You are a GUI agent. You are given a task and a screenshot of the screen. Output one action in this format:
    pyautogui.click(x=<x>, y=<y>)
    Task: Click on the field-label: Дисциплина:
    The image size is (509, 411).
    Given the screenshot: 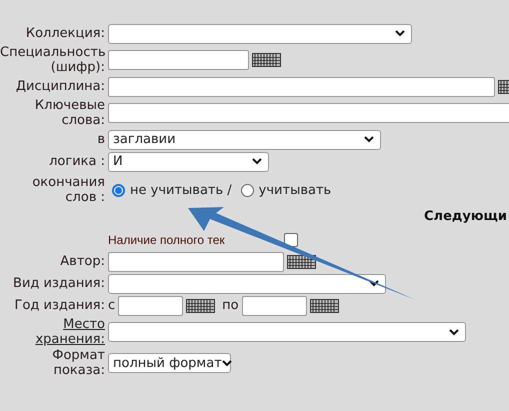 What is the action you would take?
    pyautogui.click(x=60, y=86)
    